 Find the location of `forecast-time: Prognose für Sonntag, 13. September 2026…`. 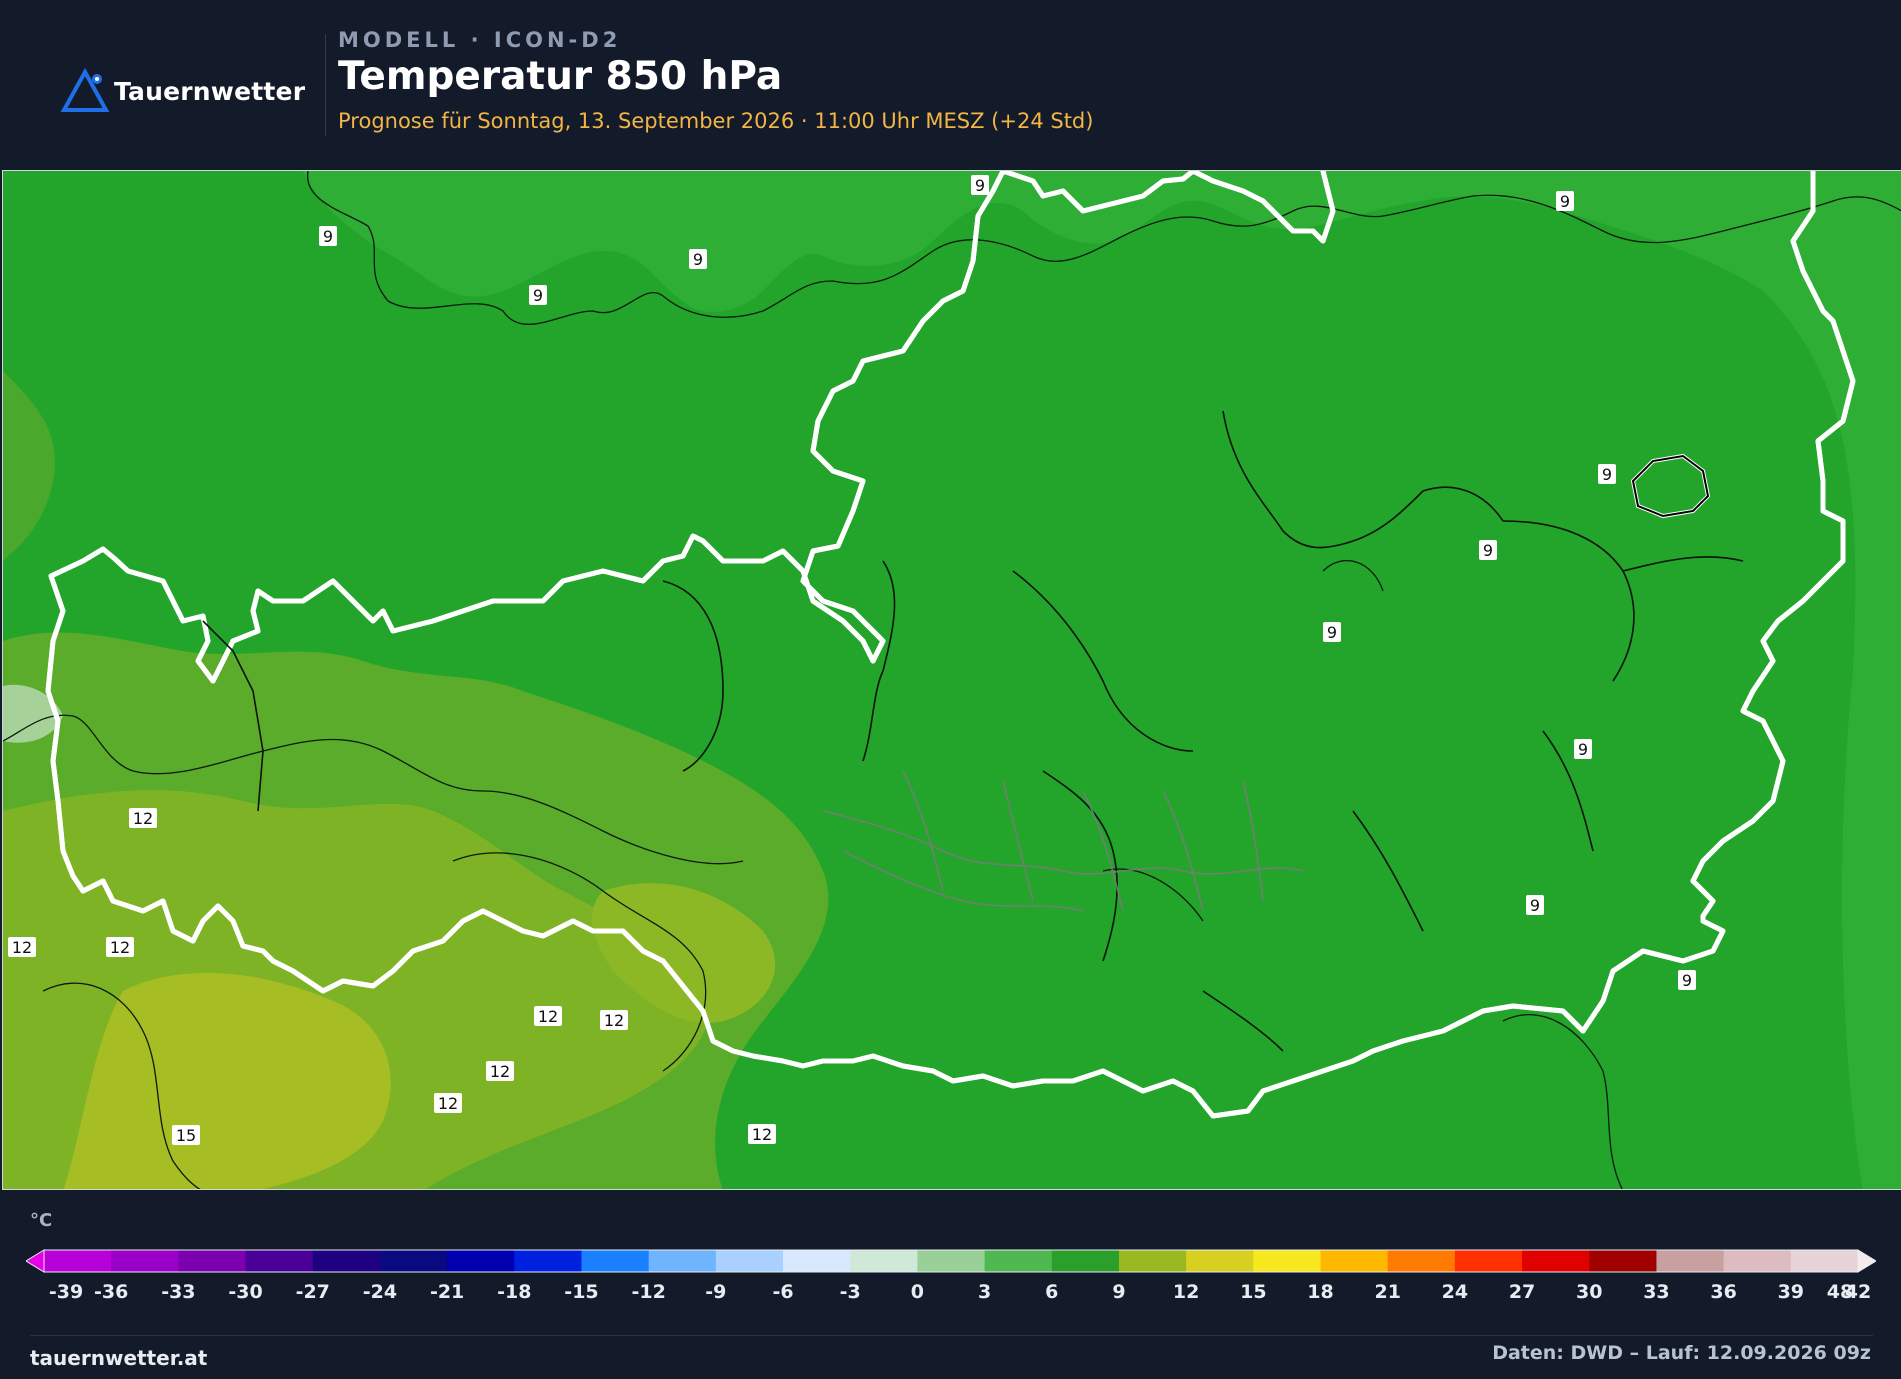

forecast-time: Prognose für Sonntag, 13. September 2026… is located at coordinates (716, 121).